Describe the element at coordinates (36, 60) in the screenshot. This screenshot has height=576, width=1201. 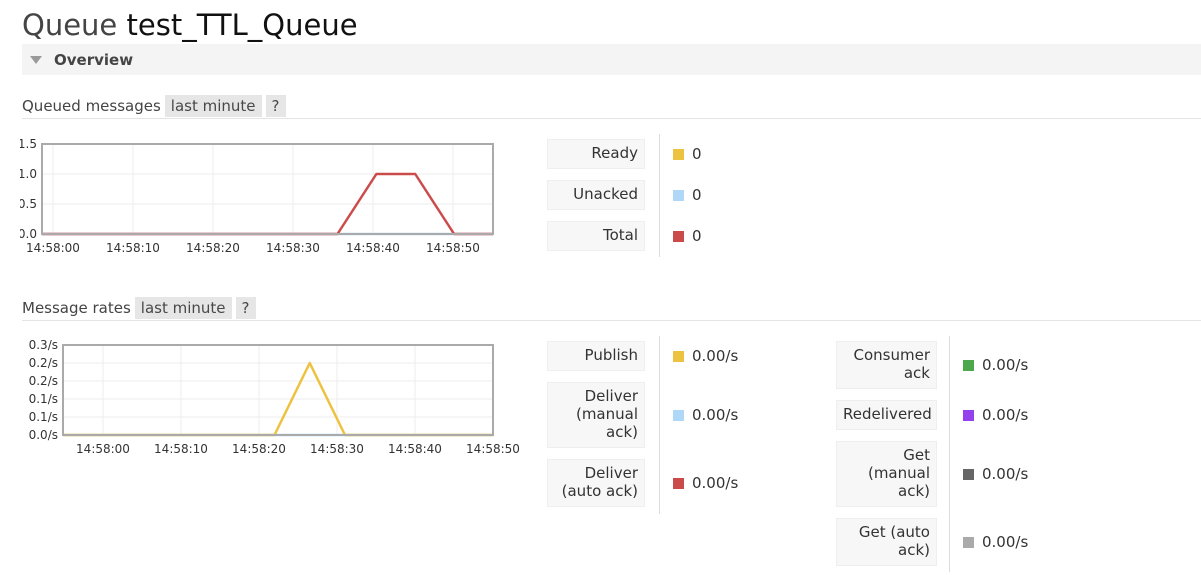
I see `triangle-down-icon` at that location.